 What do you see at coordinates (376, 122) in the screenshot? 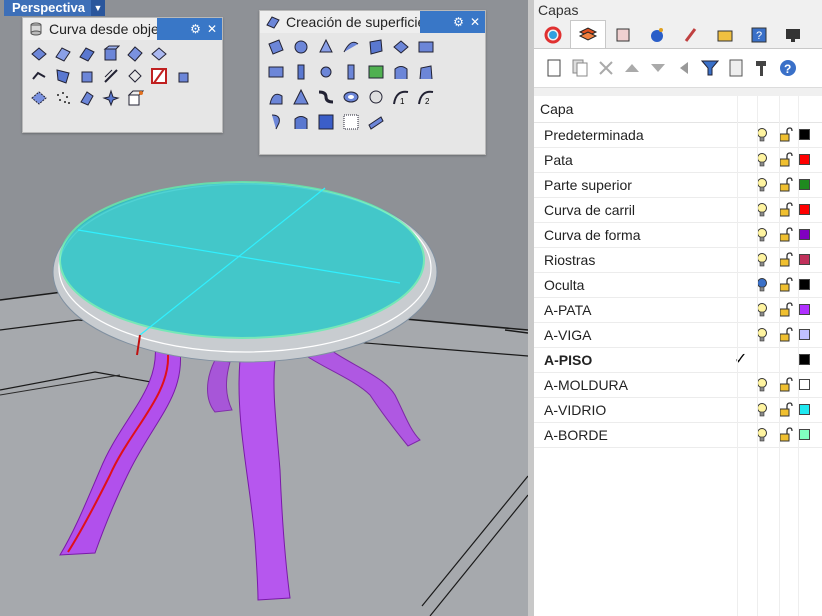
I see `ribbon-icon` at bounding box center [376, 122].